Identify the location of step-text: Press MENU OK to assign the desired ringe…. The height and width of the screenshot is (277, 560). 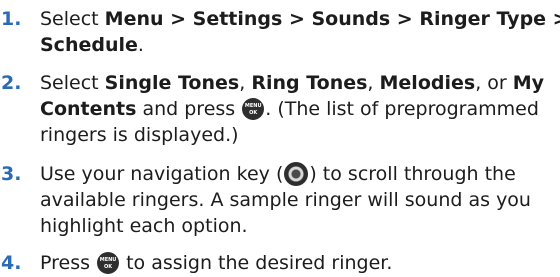
(300, 263).